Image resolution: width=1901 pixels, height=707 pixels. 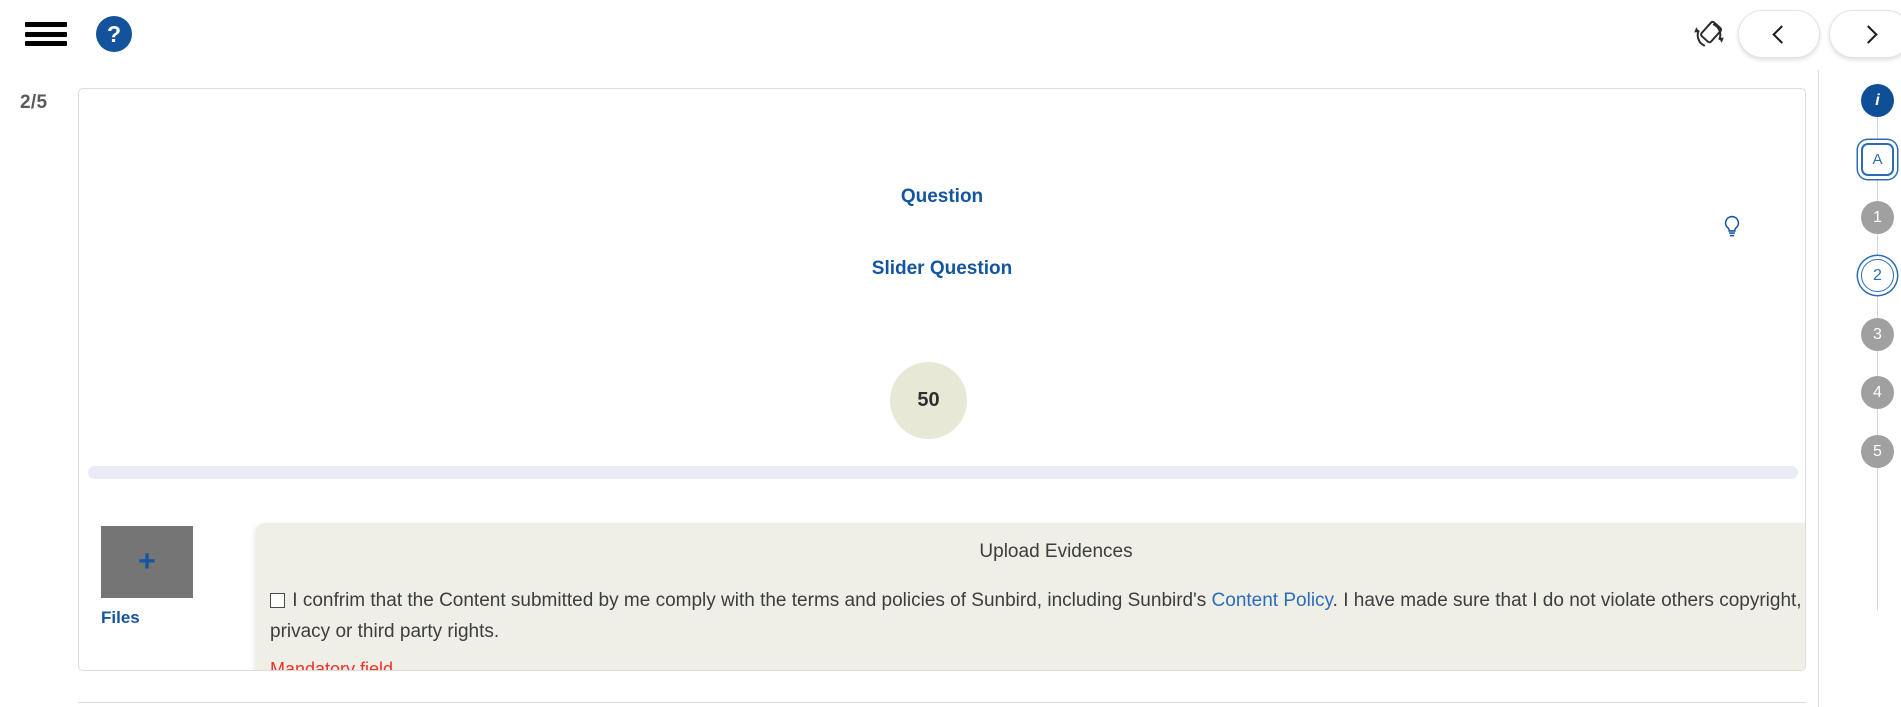 I want to click on step-3: 3, so click(x=1877, y=334).